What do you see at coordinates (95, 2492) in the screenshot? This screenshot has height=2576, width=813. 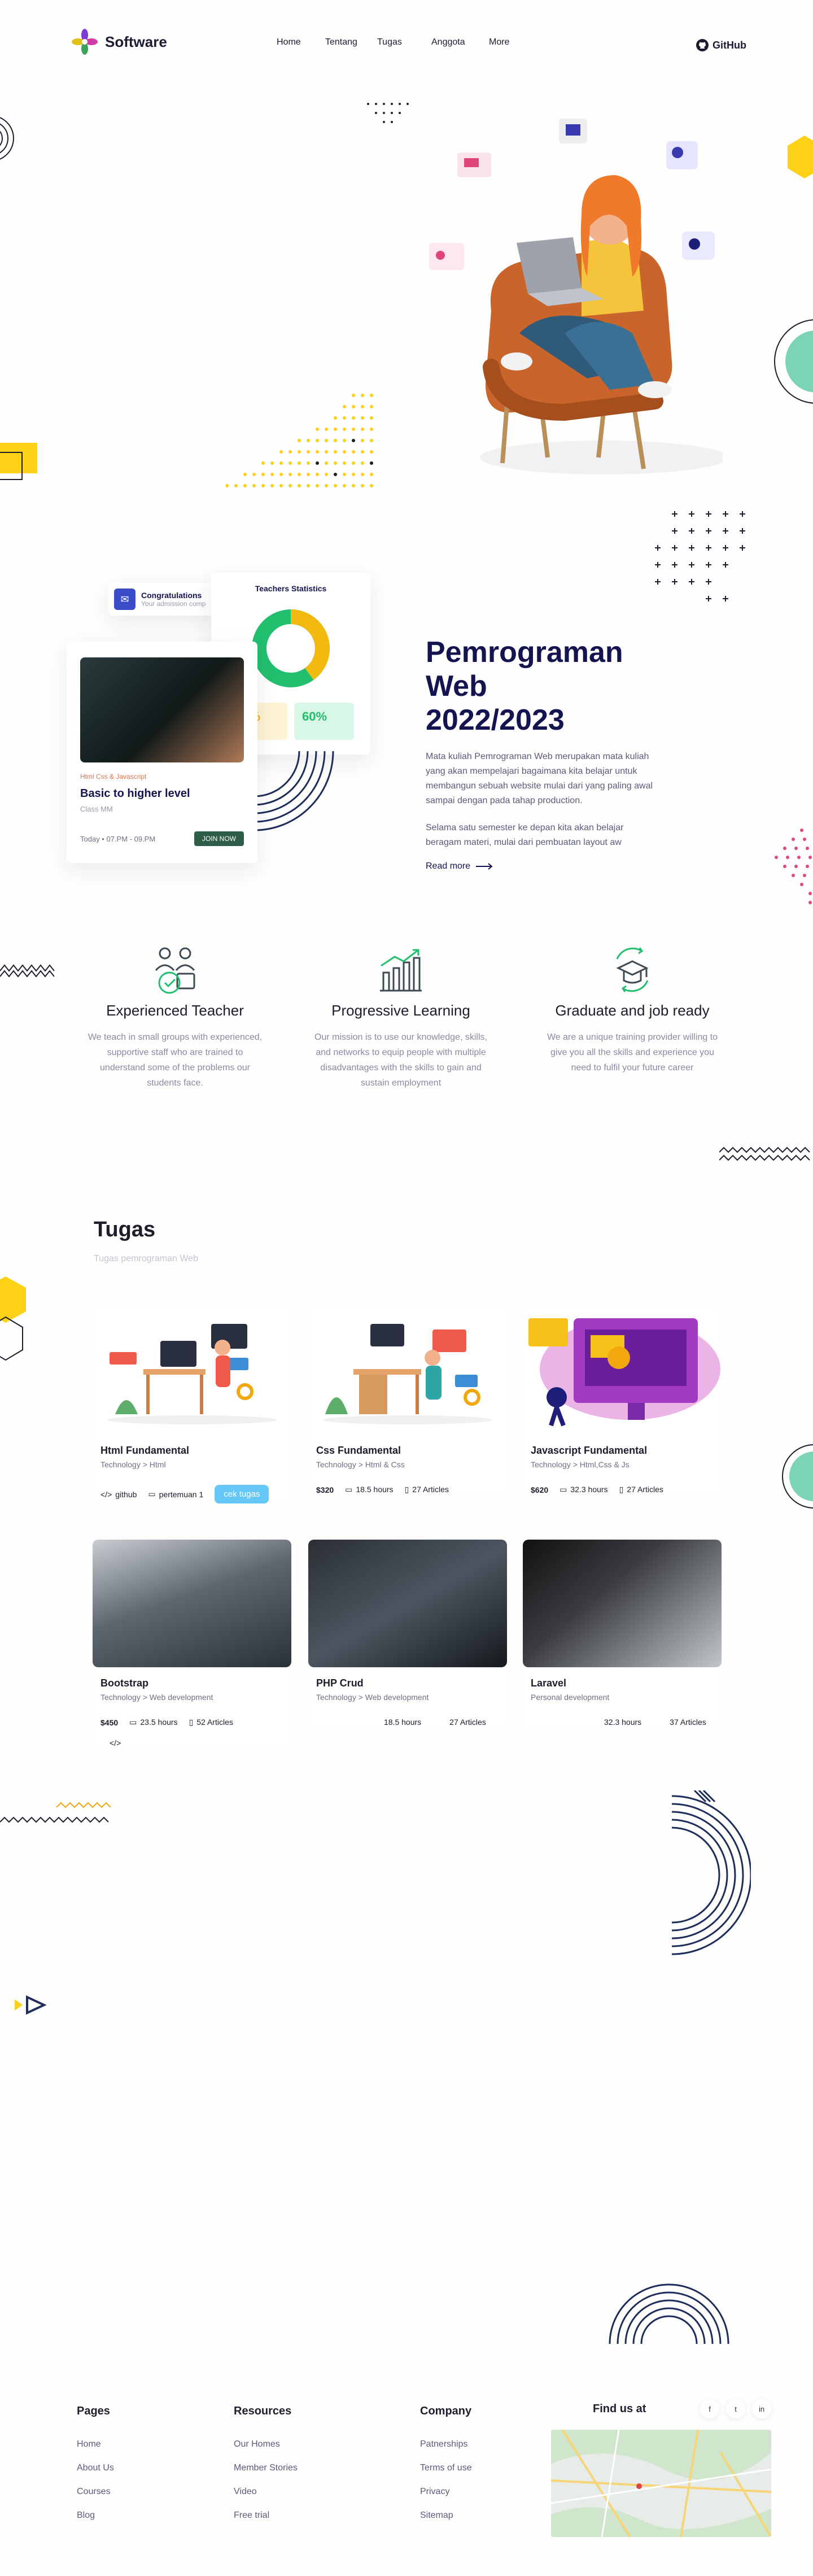 I see `footer-link-courses: Courses` at bounding box center [95, 2492].